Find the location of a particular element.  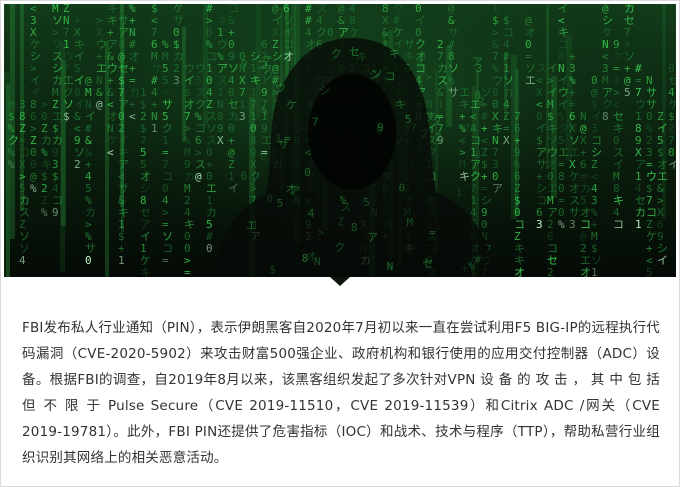

code-rain-glyph: $ is located at coordinates (272, 269).